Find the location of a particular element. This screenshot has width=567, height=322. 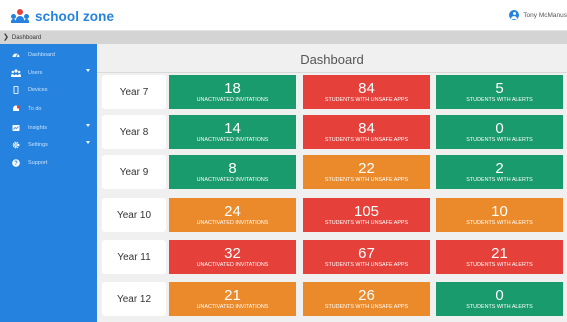

breadcrumb: ❯ Dashboard is located at coordinates (283, 37).